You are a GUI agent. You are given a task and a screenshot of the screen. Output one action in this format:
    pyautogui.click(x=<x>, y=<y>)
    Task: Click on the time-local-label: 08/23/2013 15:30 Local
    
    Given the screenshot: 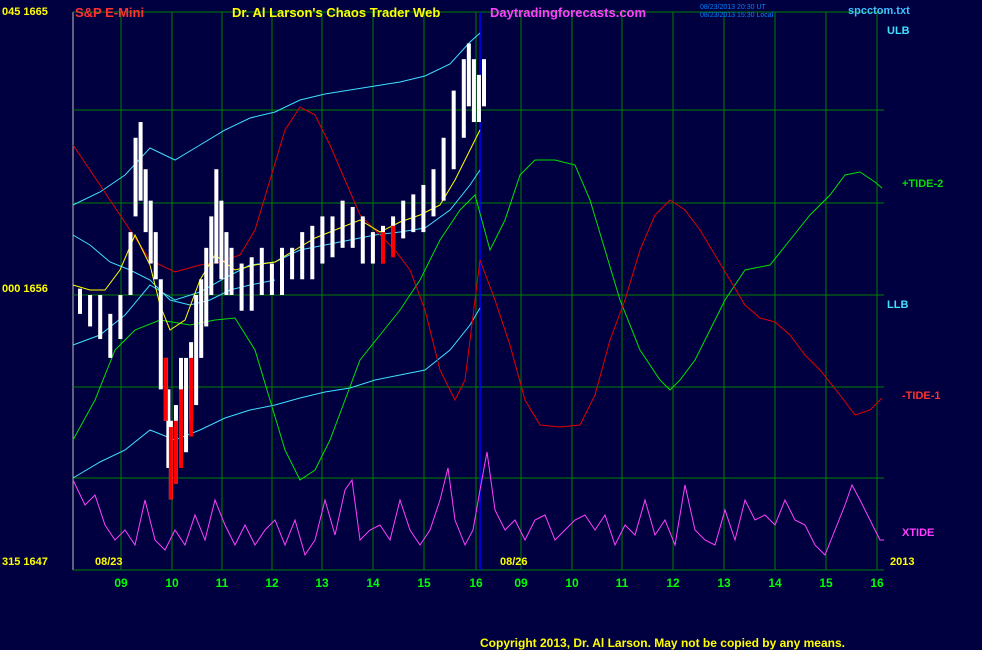 What is the action you would take?
    pyautogui.click(x=737, y=15)
    